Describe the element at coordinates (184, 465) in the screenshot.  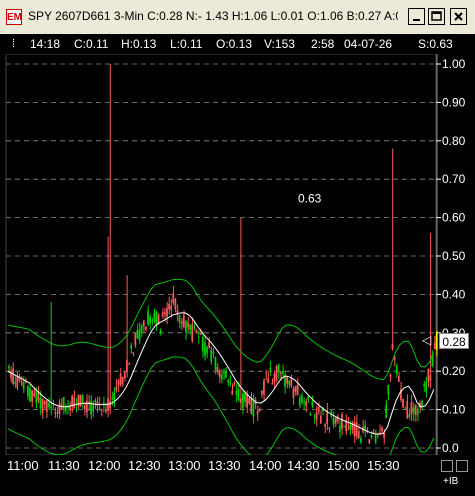
I see `time-label: 13:00` at that location.